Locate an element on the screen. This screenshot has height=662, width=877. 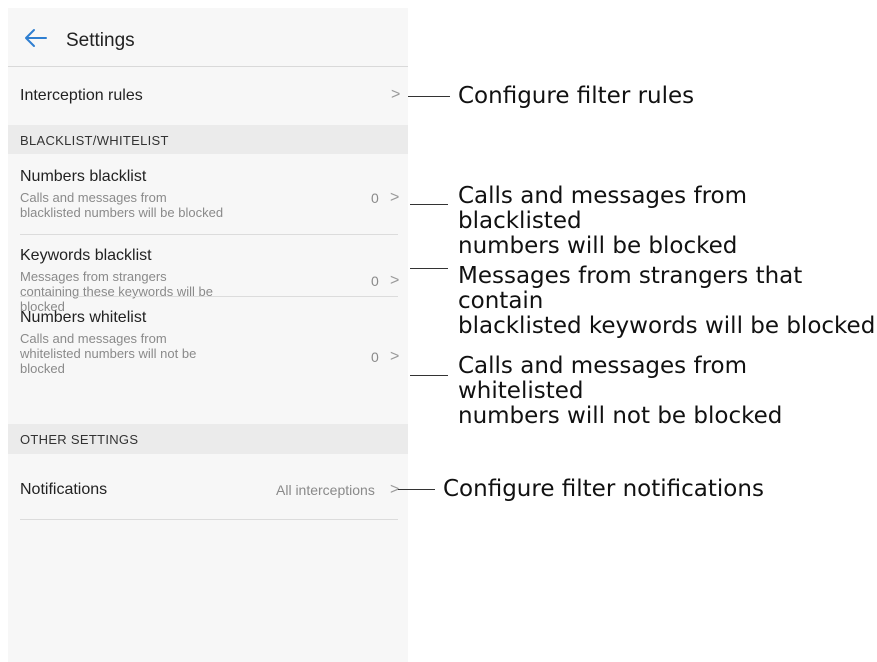
page-title: Settings is located at coordinates (100, 40).